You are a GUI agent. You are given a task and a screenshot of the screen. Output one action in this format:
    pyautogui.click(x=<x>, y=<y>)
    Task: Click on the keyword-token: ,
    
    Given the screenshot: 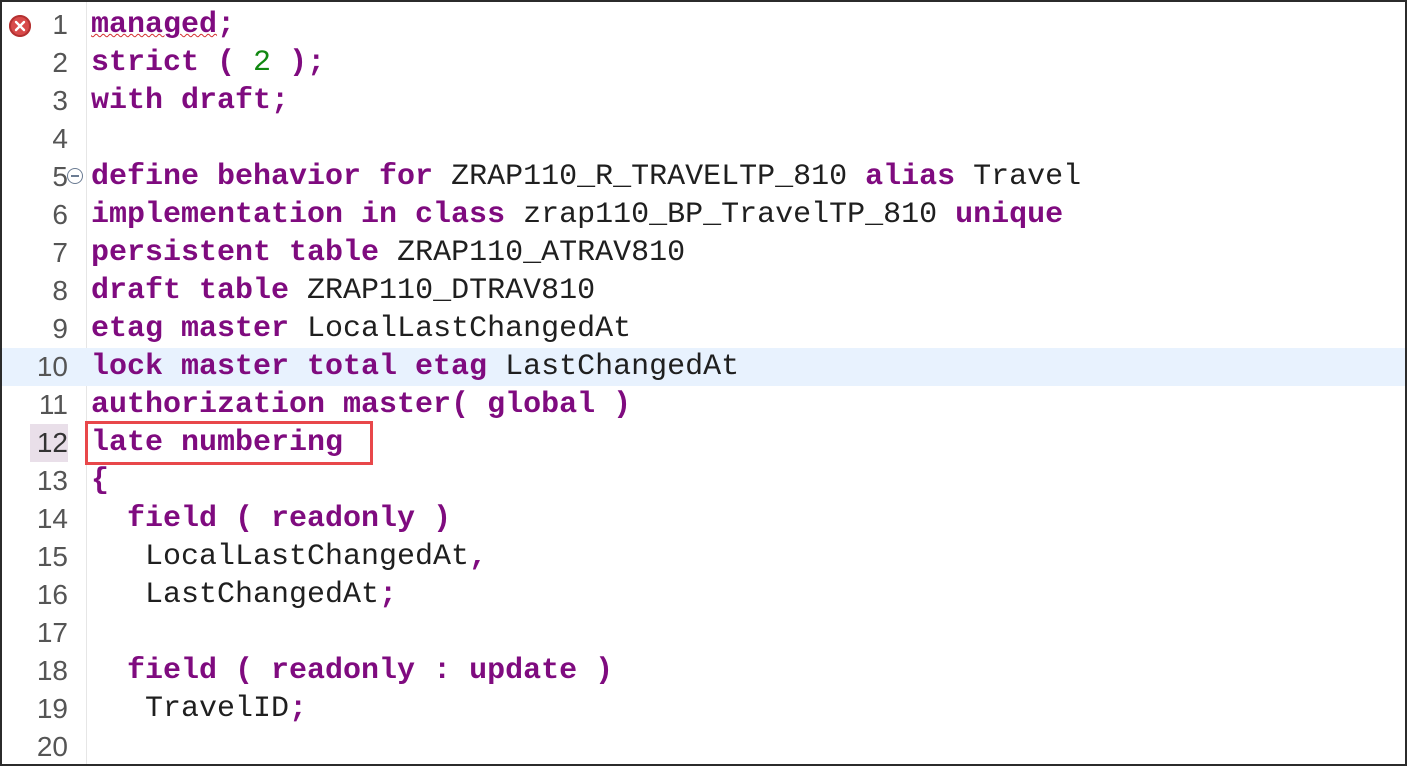 What is the action you would take?
    pyautogui.click(x=478, y=557)
    